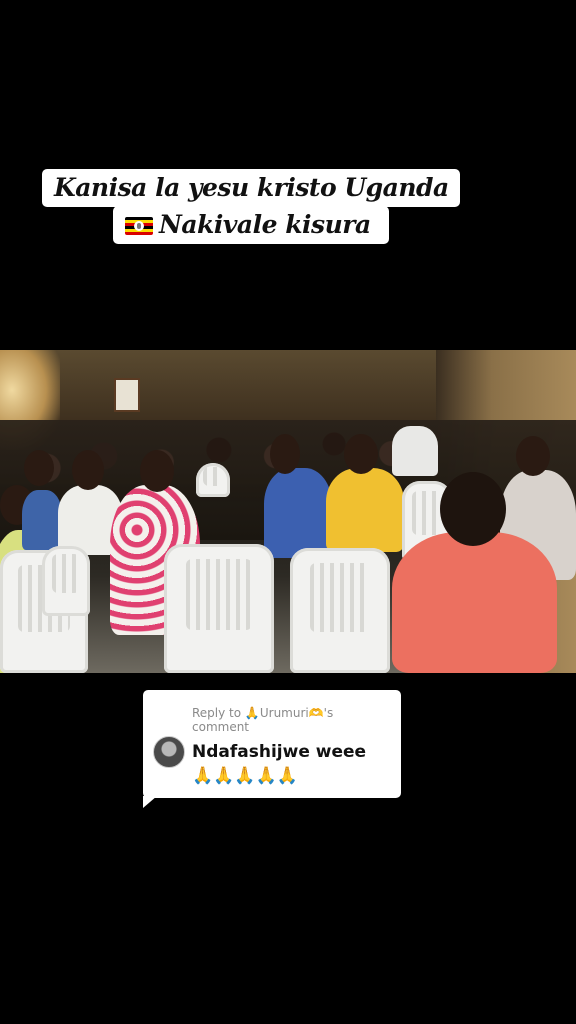 This screenshot has height=1024, width=576. I want to click on window, so click(127, 395).